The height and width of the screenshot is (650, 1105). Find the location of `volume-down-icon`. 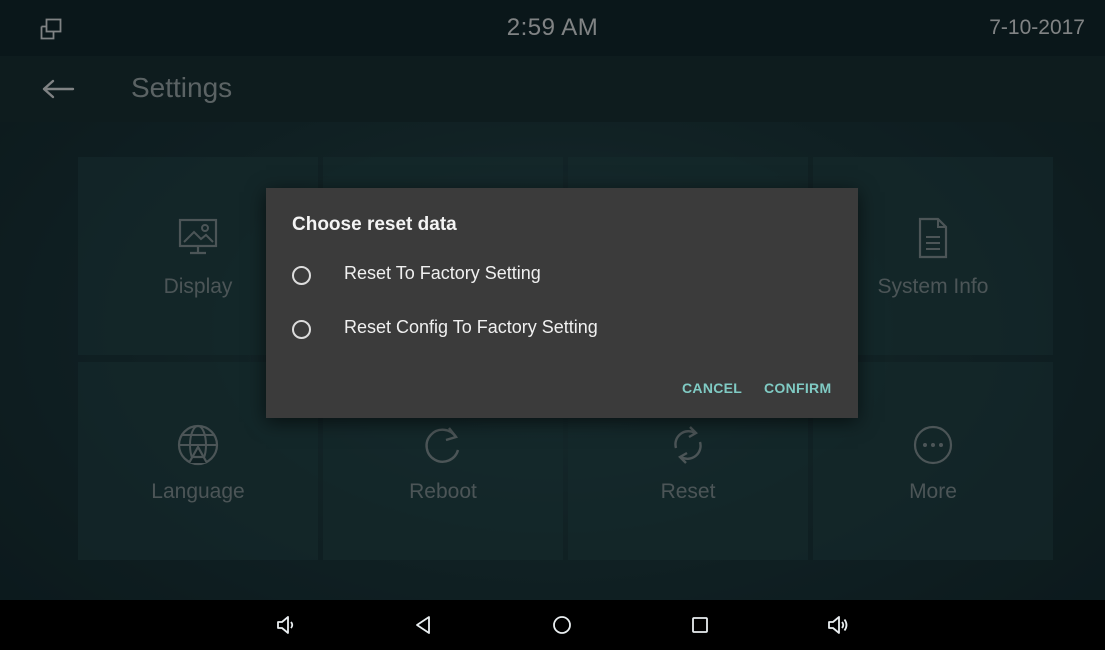

volume-down-icon is located at coordinates (286, 625).